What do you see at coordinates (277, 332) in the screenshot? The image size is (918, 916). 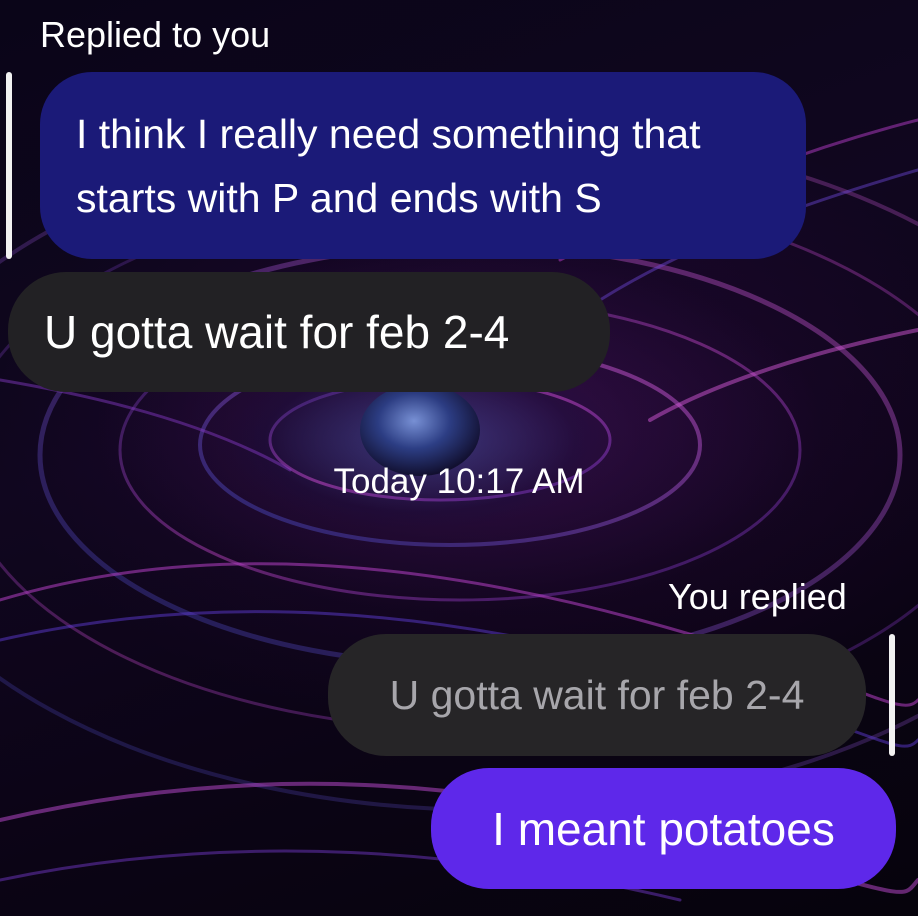 I see `received-message-text: U gotta wait for feb 2-4` at bounding box center [277, 332].